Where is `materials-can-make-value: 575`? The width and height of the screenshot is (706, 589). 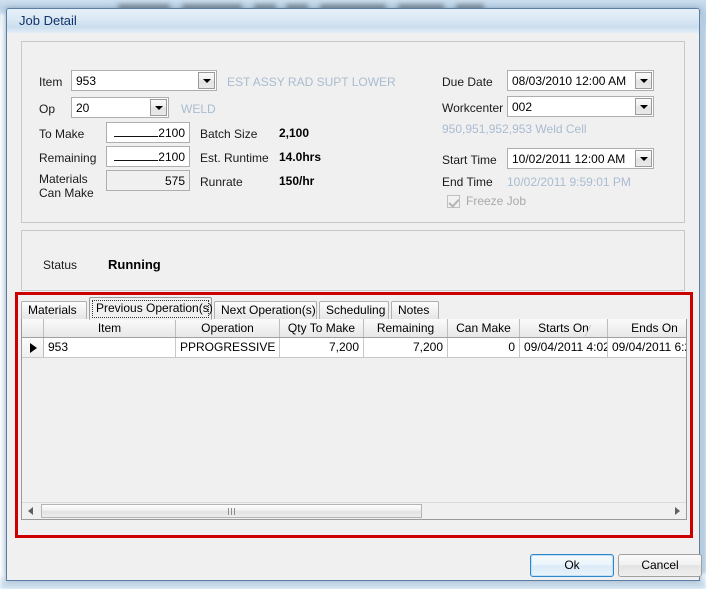
materials-can-make-value: 575 is located at coordinates (174, 181).